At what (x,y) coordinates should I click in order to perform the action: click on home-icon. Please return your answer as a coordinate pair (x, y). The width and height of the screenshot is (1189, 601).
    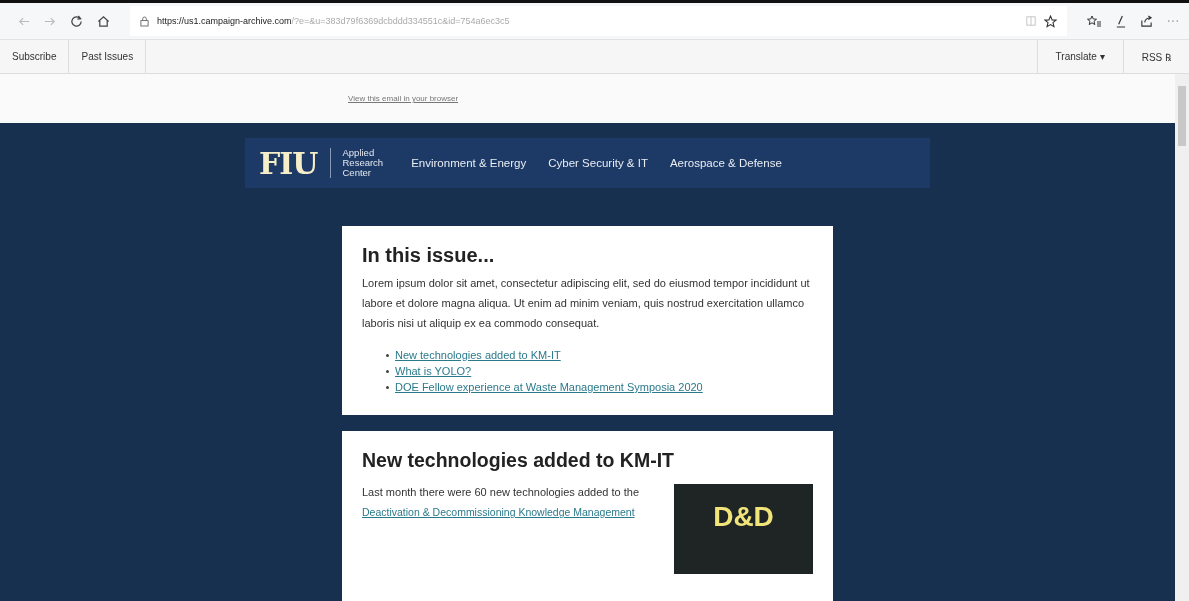
    Looking at the image, I should click on (103, 21).